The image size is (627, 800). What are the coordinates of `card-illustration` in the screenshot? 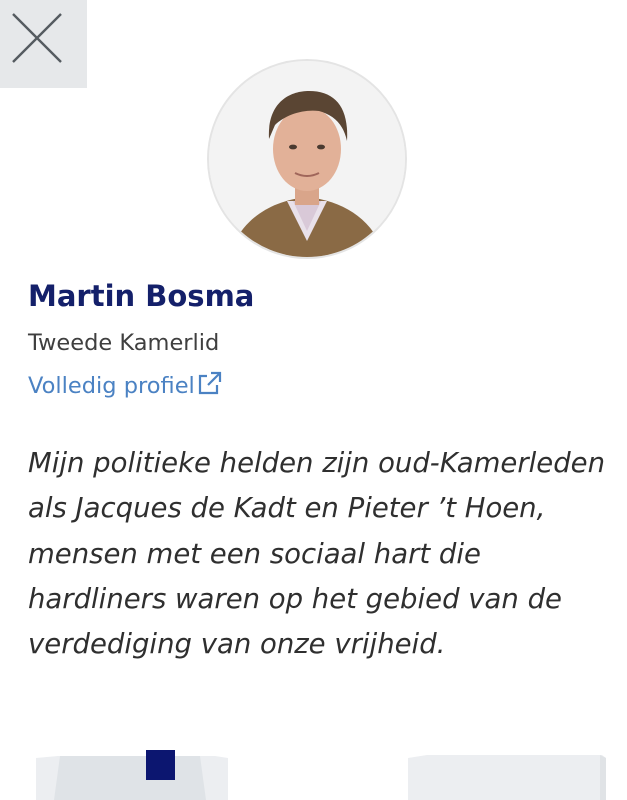 It's located at (313, 775).